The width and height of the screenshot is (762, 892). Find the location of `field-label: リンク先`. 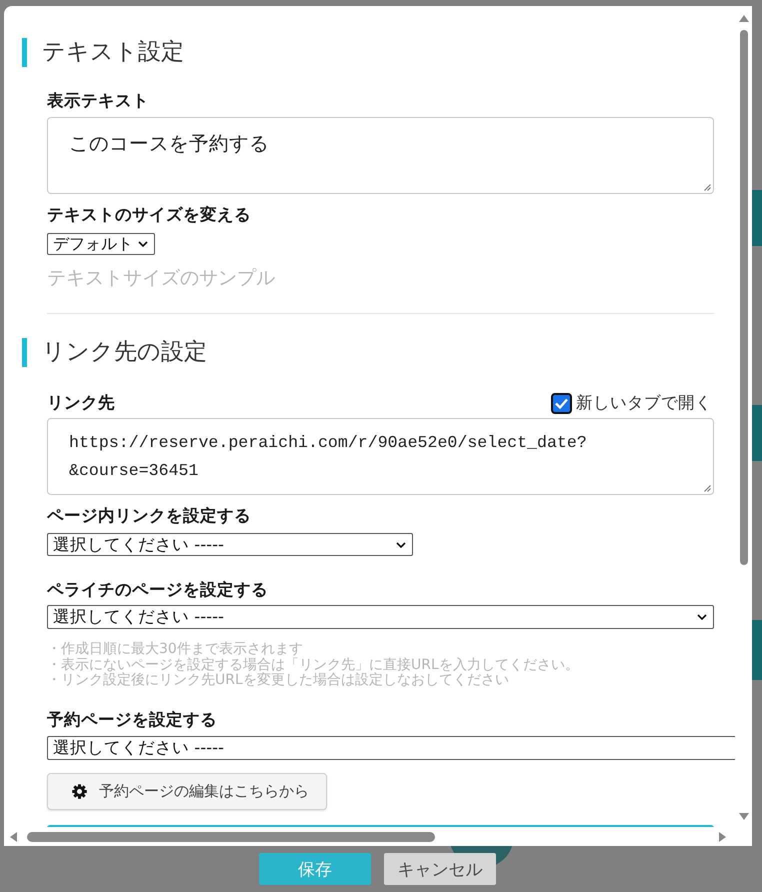

field-label: リンク先 is located at coordinates (81, 403).